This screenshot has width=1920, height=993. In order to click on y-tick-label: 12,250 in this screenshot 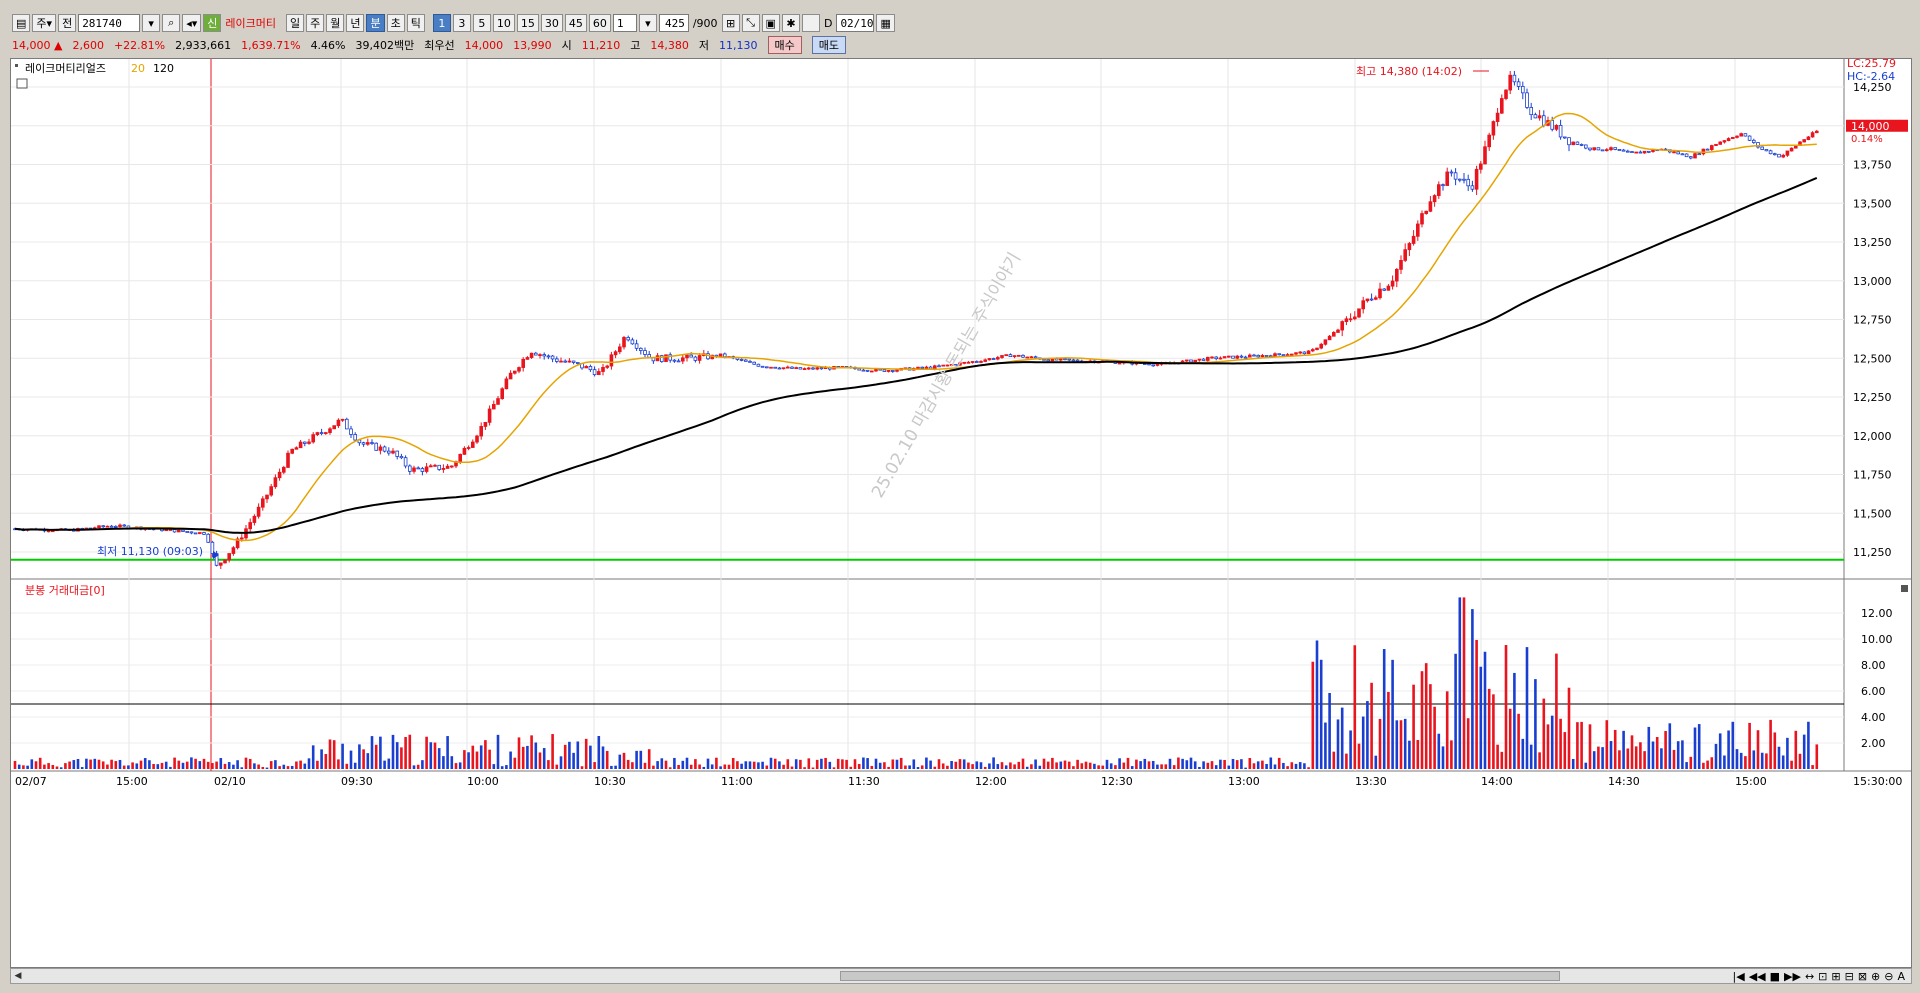, I will do `click(1872, 397)`.